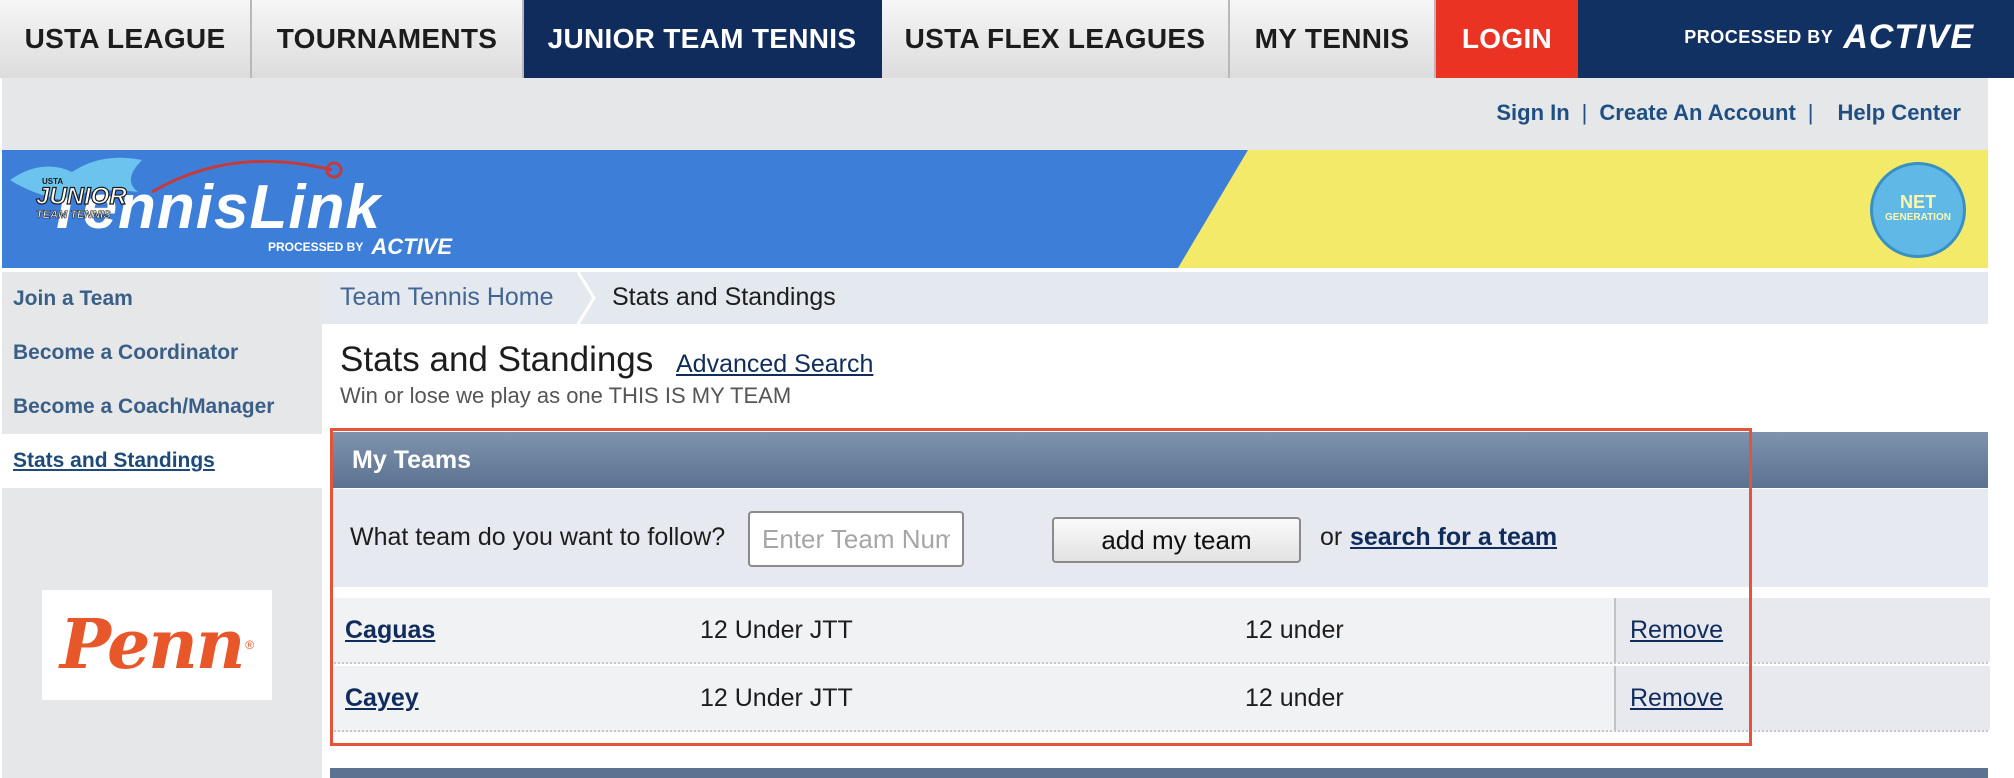 Image resolution: width=2014 pixels, height=778 pixels. Describe the element at coordinates (1056, 39) in the screenshot. I see `tab-usta-flex-leagues: USTA FLEX LEAGUES` at that location.